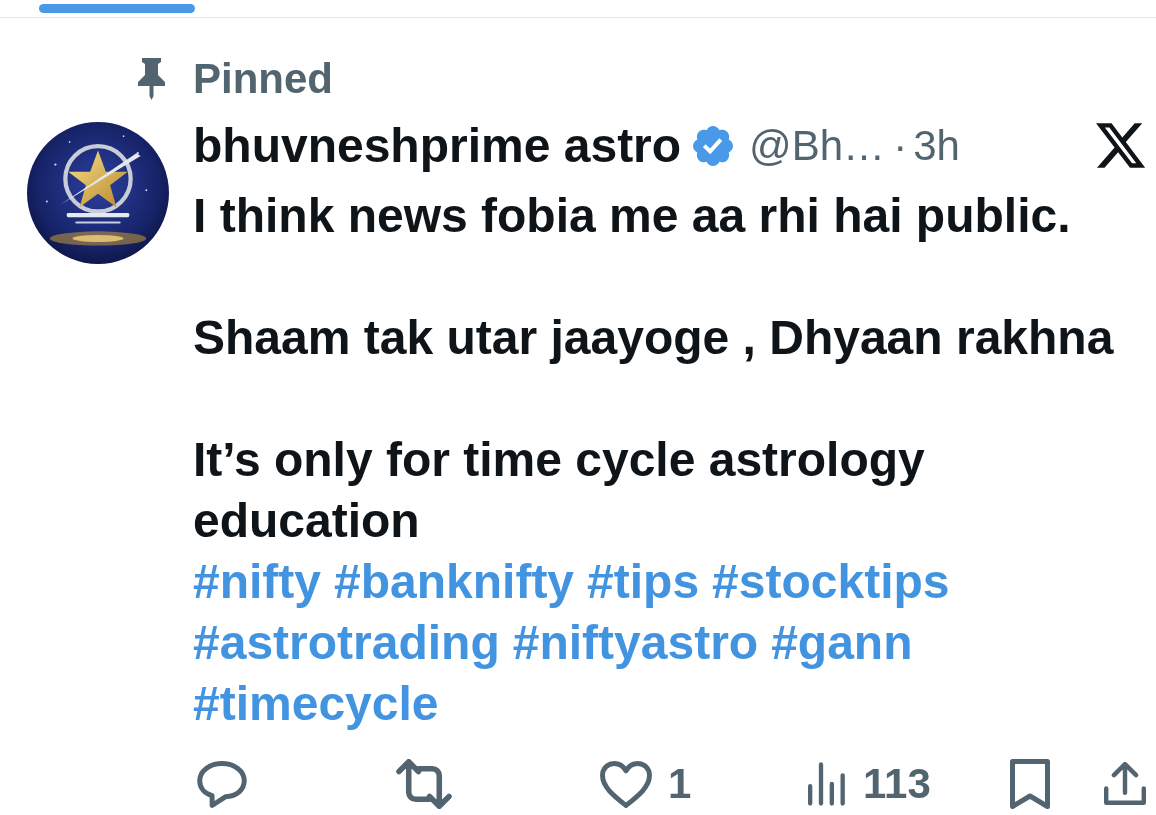 The height and width of the screenshot is (815, 1156). What do you see at coordinates (454, 581) in the screenshot?
I see `hashtag-link: #banknifty` at bounding box center [454, 581].